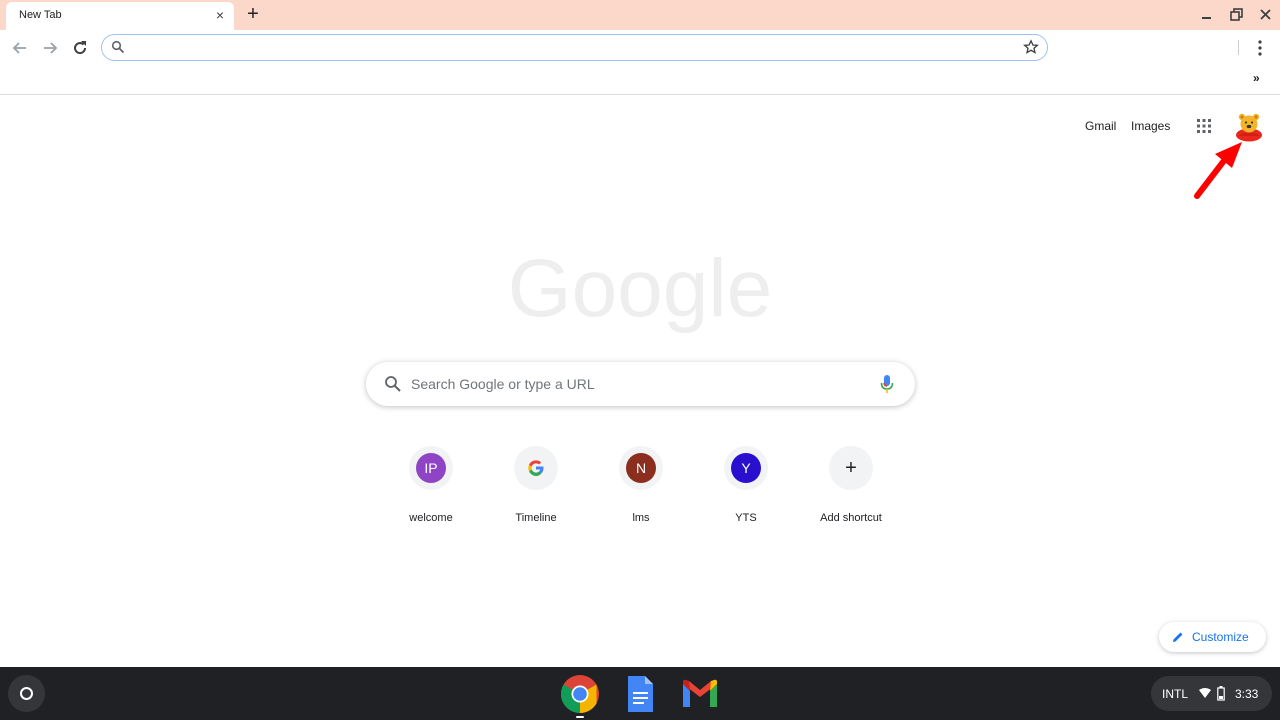 This screenshot has width=1280, height=720. Describe the element at coordinates (636, 384) in the screenshot. I see `ntp-search-input` at that location.